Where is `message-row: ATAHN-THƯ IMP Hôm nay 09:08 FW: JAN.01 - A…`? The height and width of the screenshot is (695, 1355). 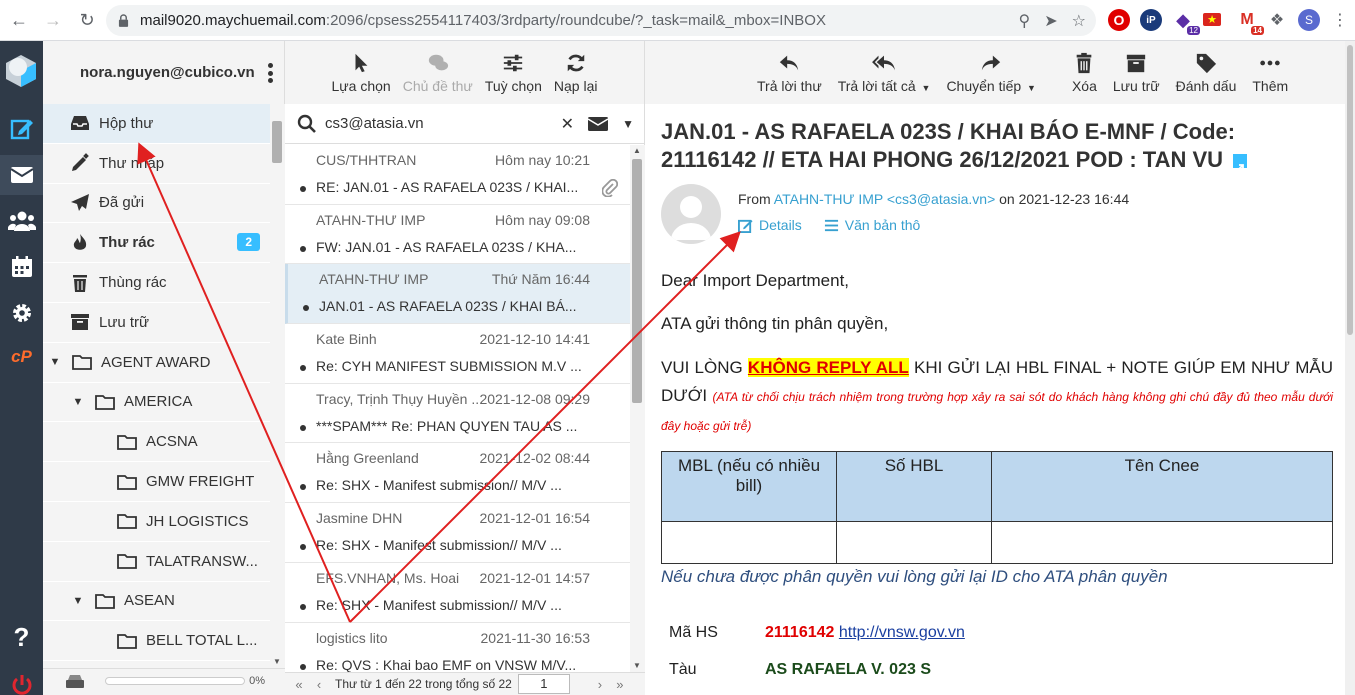
message-row: ATAHN-THƯ IMP Hôm nay 09:08 FW: JAN.01 - A… is located at coordinates (457, 235).